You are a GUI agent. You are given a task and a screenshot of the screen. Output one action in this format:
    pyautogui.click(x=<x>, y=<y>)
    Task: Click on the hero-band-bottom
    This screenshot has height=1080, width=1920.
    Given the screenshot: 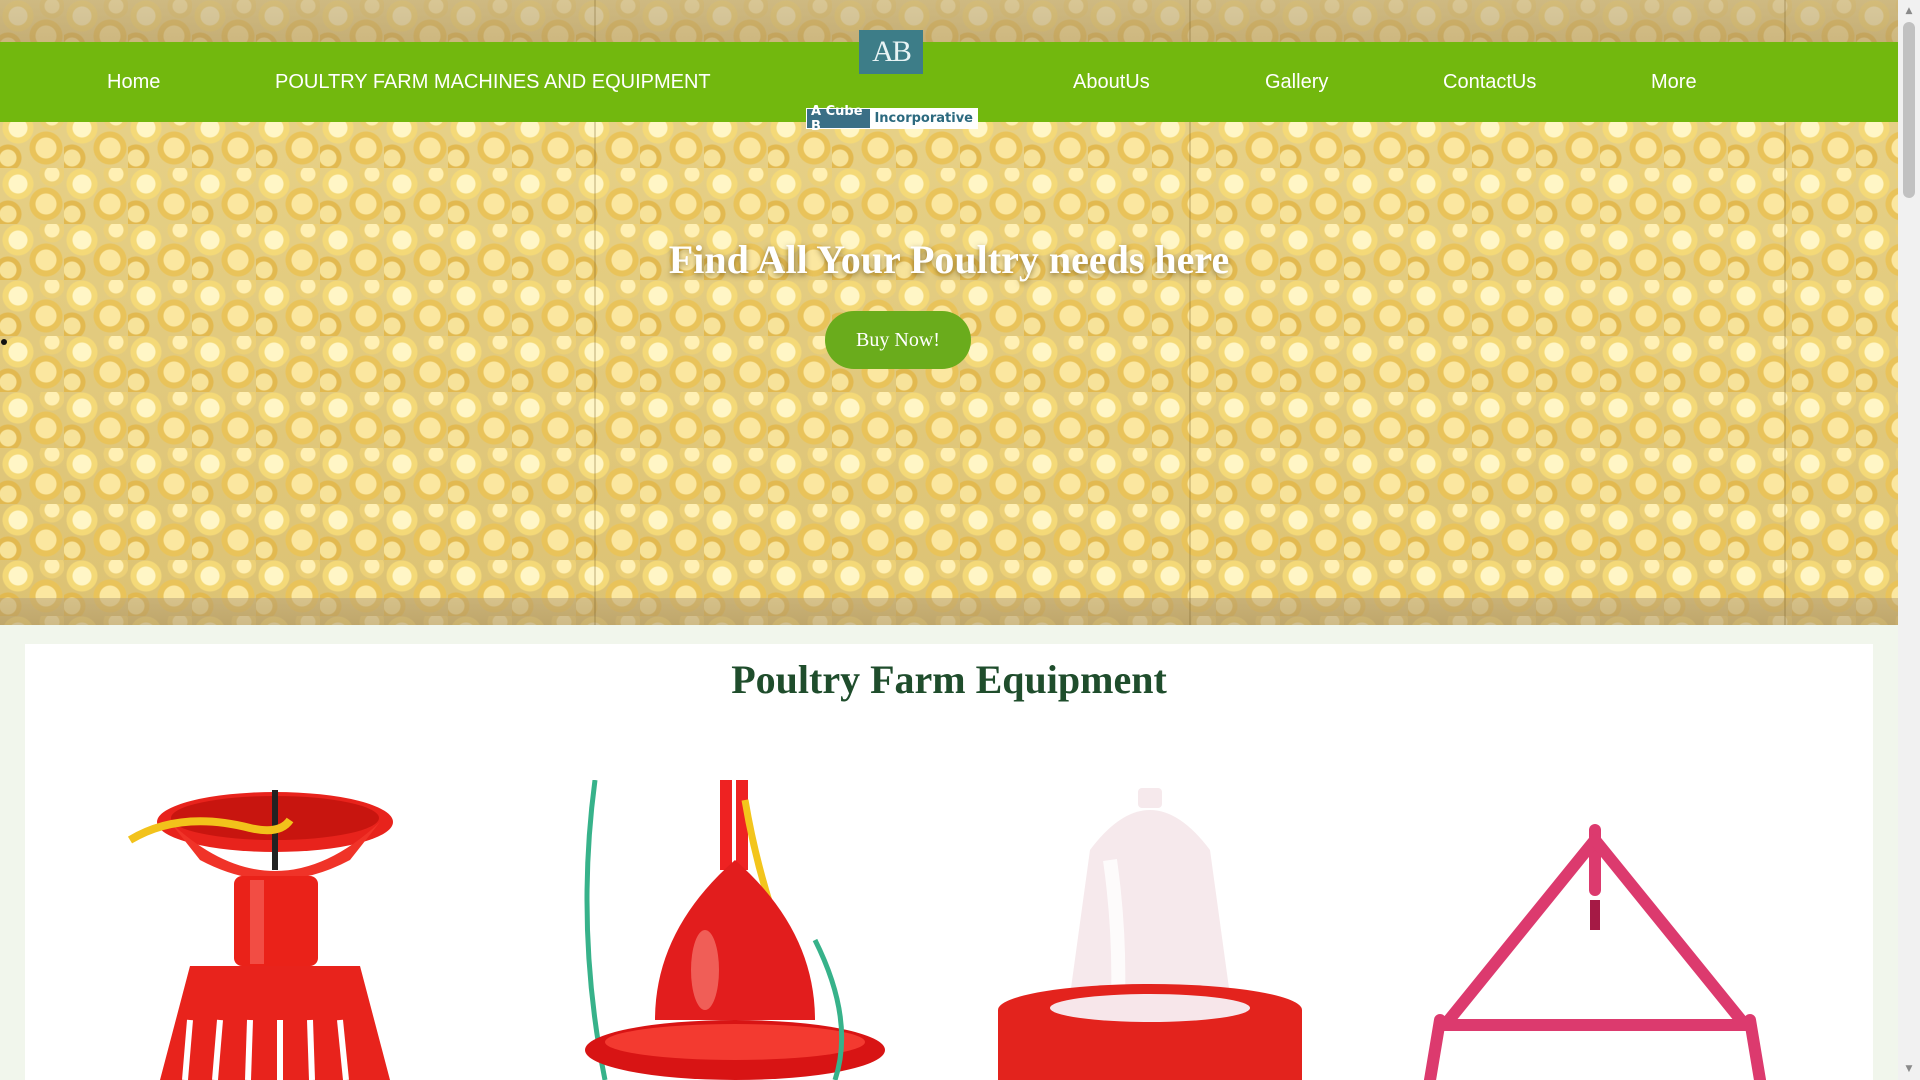 What is the action you would take?
    pyautogui.click(x=949, y=611)
    